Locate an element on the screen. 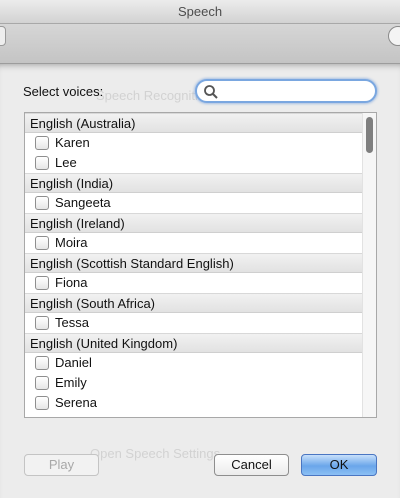 This screenshot has width=400, height=498. voice-label: Karen is located at coordinates (72, 142).